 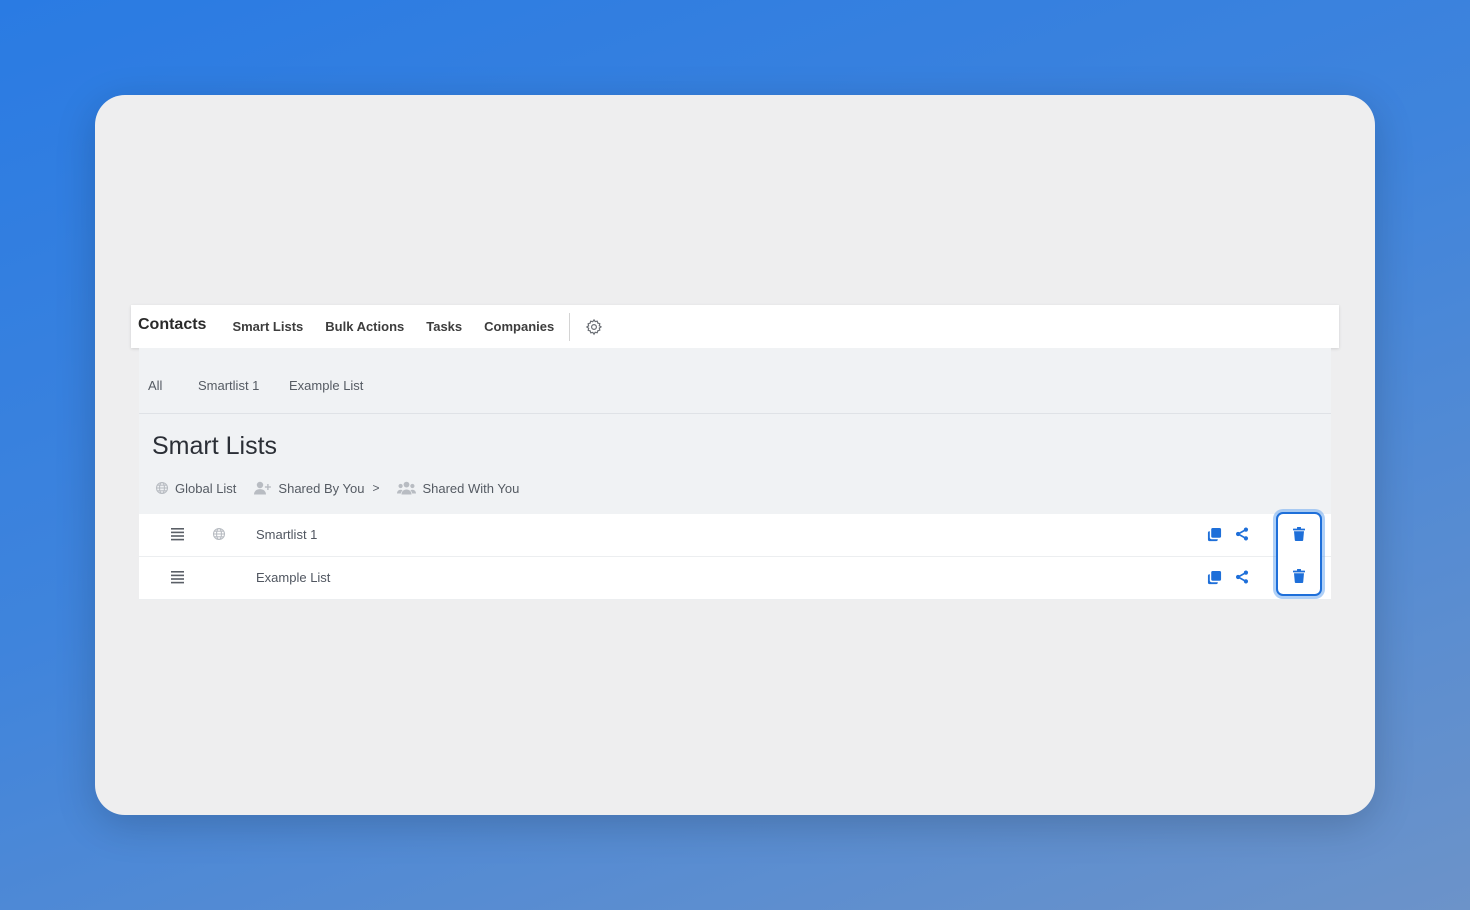 I want to click on list-name: Example List, so click(x=293, y=577).